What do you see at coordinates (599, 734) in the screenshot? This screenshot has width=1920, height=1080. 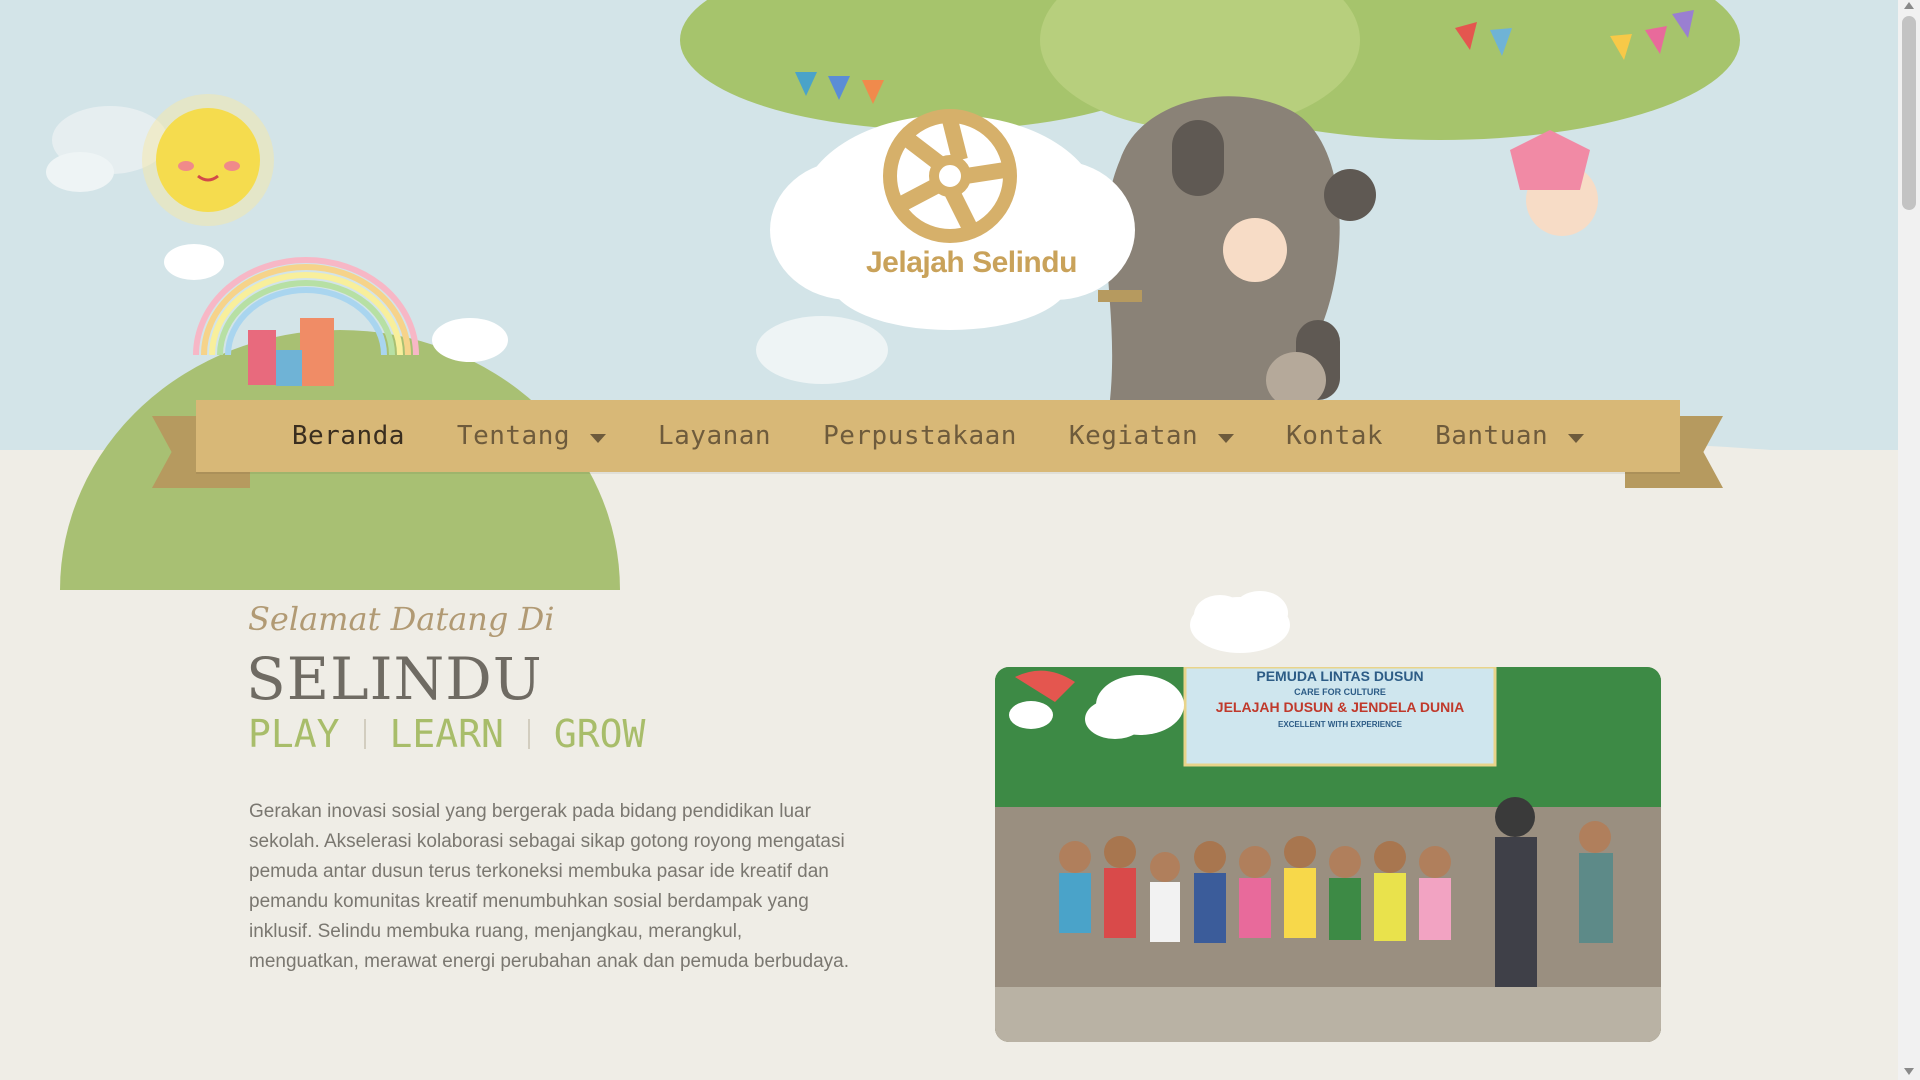 I see `tagline-grow: GROW` at bounding box center [599, 734].